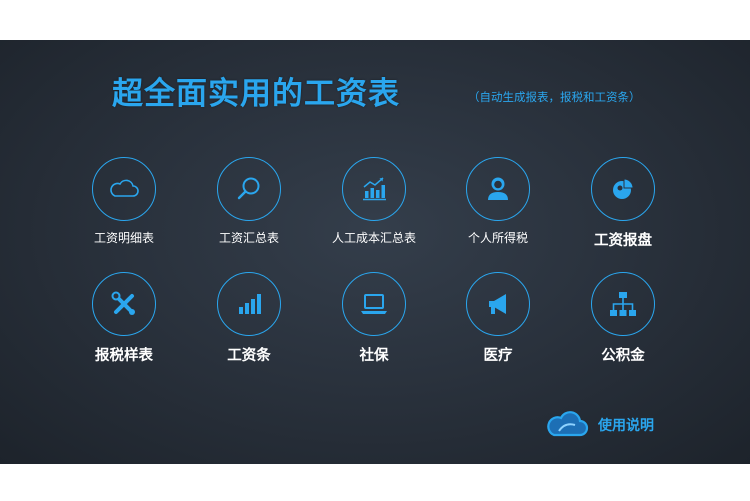 This screenshot has height=501, width=750. Describe the element at coordinates (497, 238) in the screenshot. I see `menu-item-label: 个人所得税` at that location.